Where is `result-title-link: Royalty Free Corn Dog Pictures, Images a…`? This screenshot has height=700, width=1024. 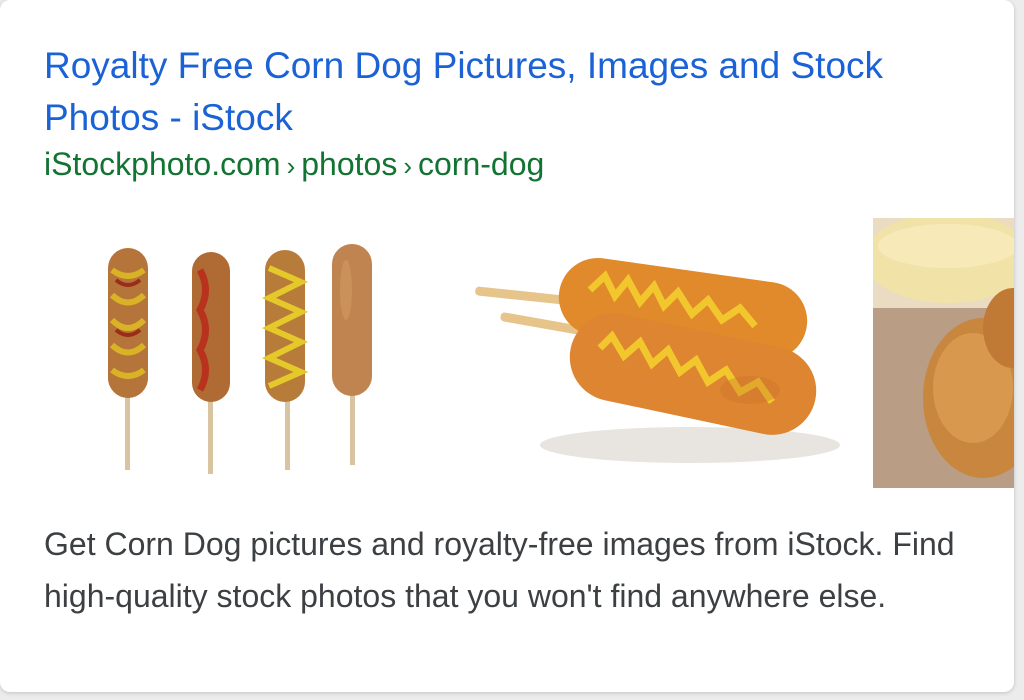 result-title-link: Royalty Free Corn Dog Pictures, Images a… is located at coordinates (524, 92).